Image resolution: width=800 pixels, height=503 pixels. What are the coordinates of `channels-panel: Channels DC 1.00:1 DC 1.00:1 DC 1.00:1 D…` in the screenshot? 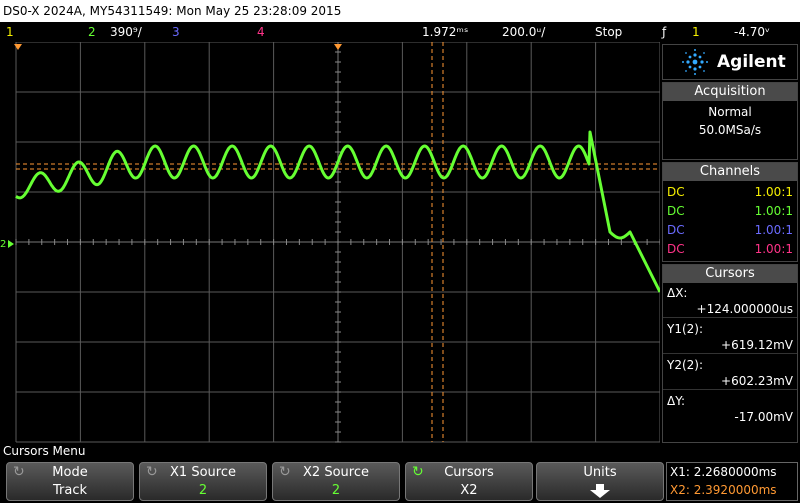 It's located at (730, 212).